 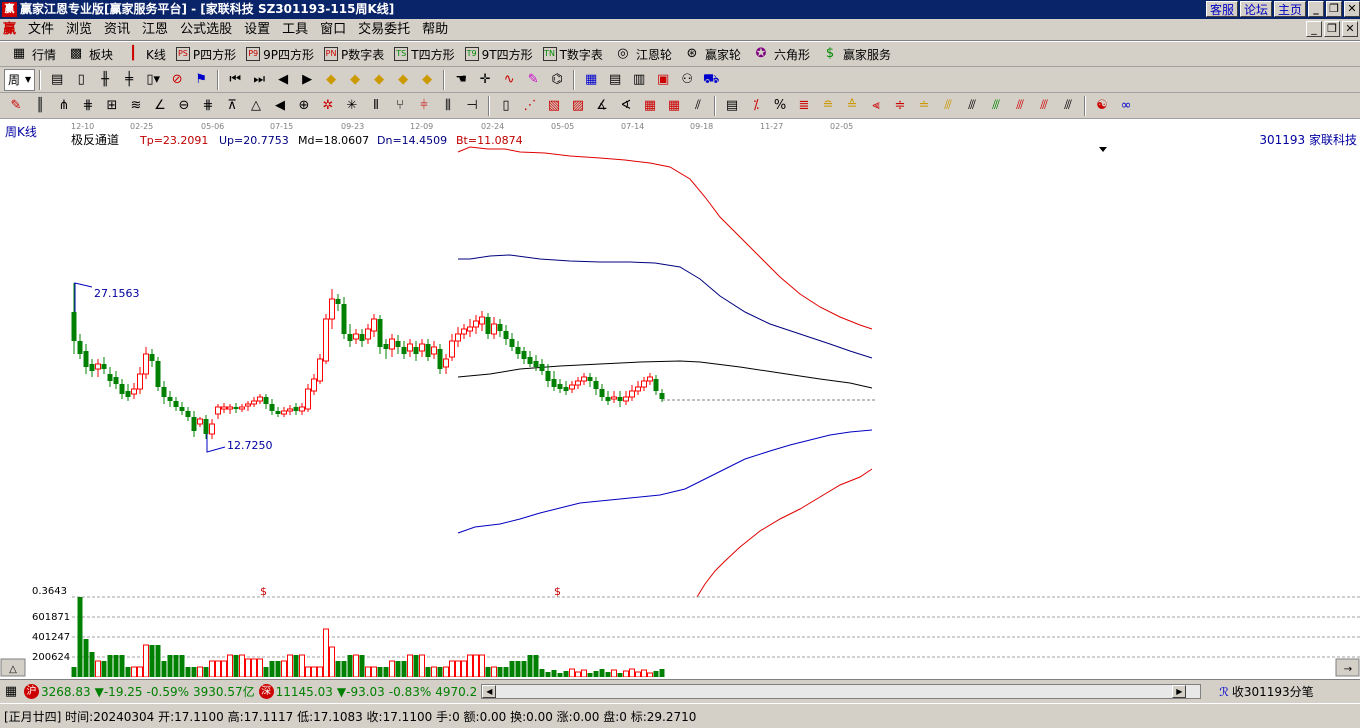 I want to click on chart-type-icon: ▯▾, so click(x=153, y=80).